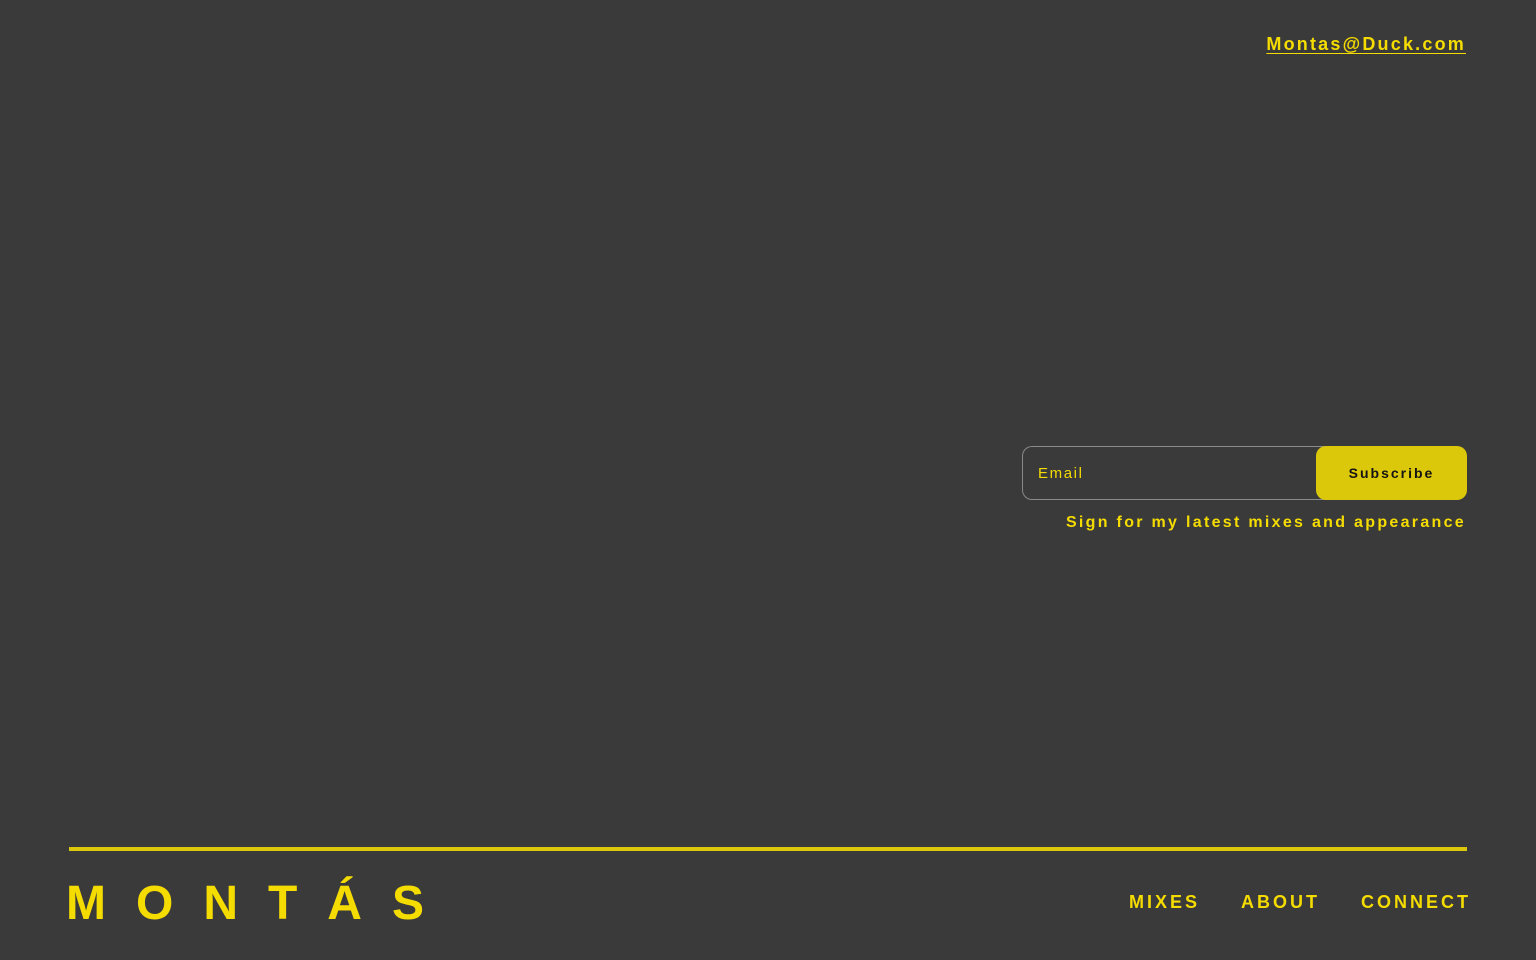 The height and width of the screenshot is (960, 1536). Describe the element at coordinates (1265, 522) in the screenshot. I see `signup-note: Sign for my latest mixes and appearance` at that location.